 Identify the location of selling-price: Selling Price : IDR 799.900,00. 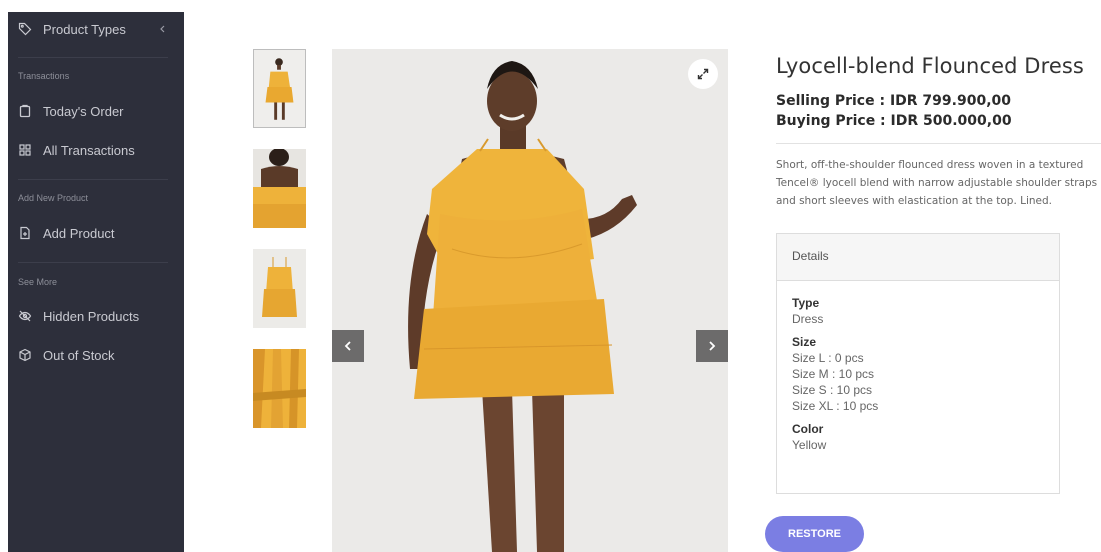
(893, 101).